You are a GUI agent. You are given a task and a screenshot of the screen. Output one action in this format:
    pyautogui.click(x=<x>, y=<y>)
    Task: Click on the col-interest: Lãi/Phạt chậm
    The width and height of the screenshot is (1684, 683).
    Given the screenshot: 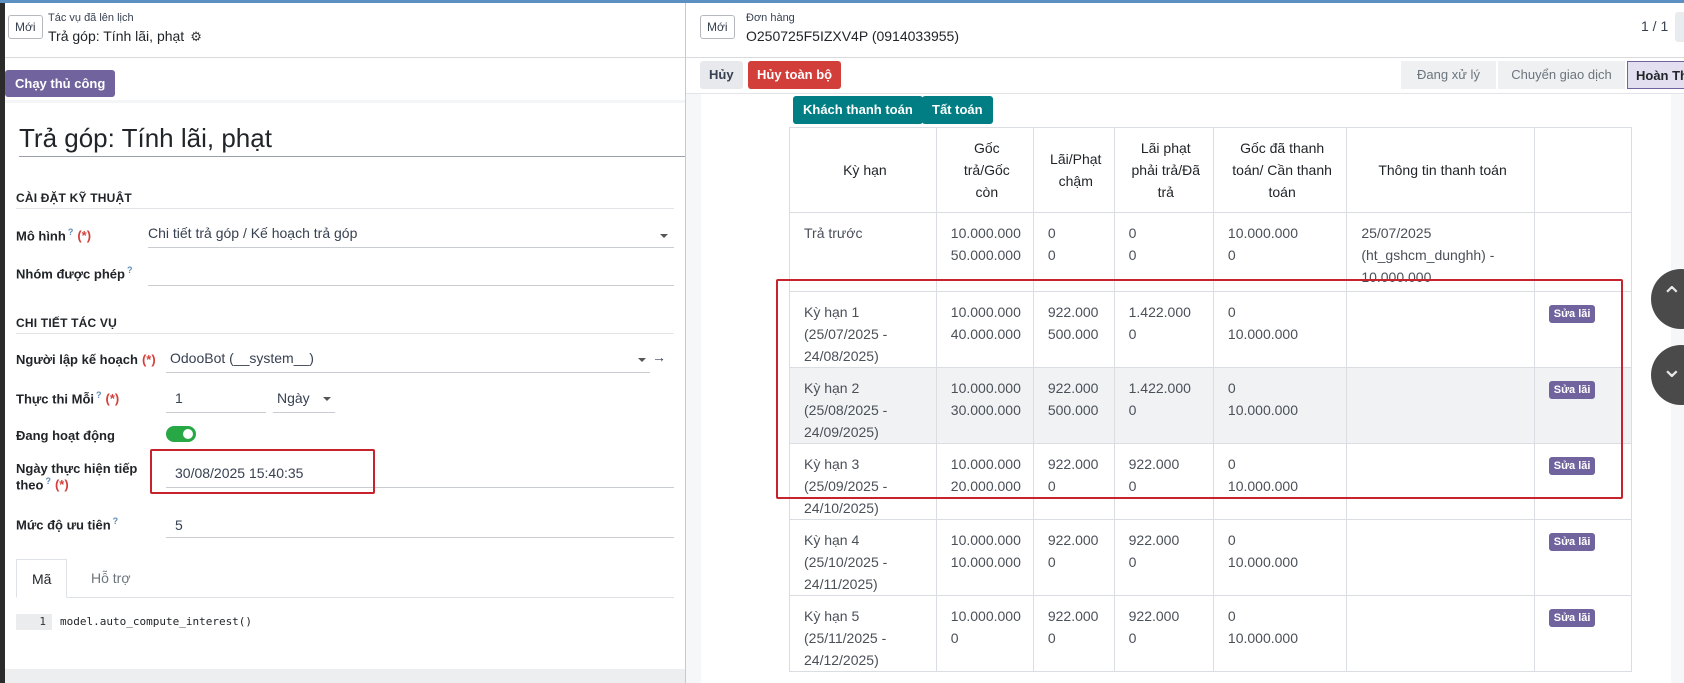 What is the action you would take?
    pyautogui.click(x=1073, y=170)
    